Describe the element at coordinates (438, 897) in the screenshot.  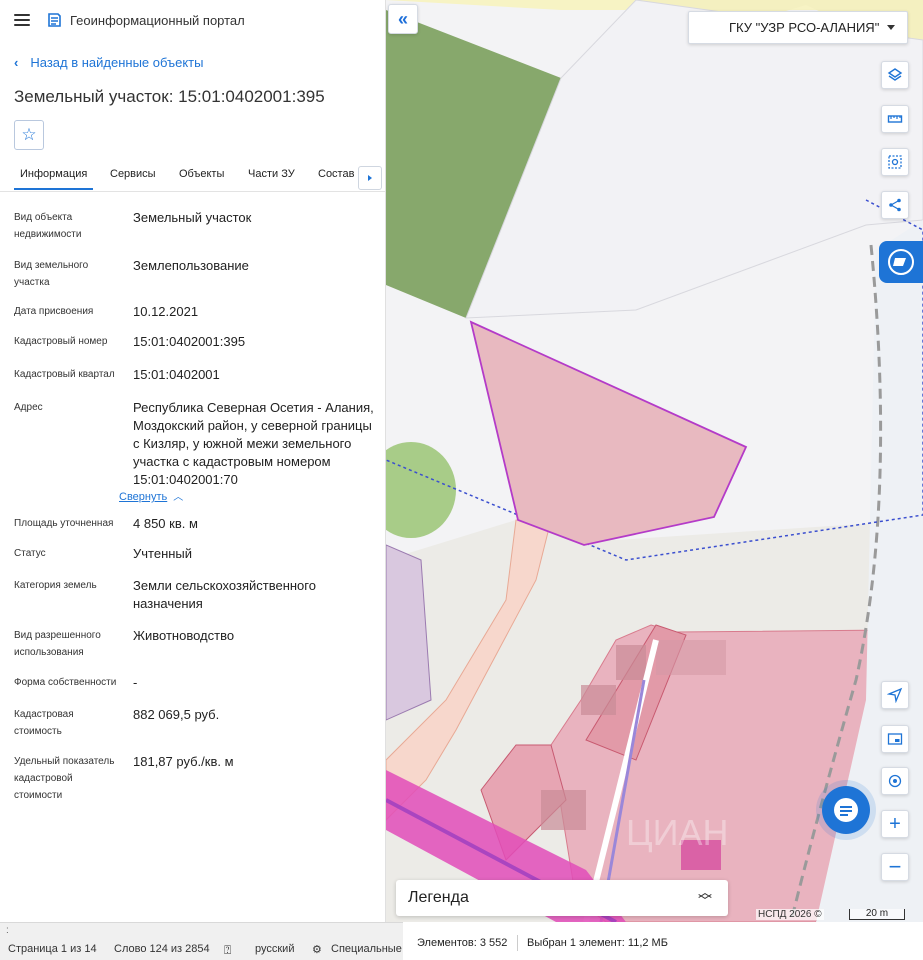
I see `legend-label: Легенда` at that location.